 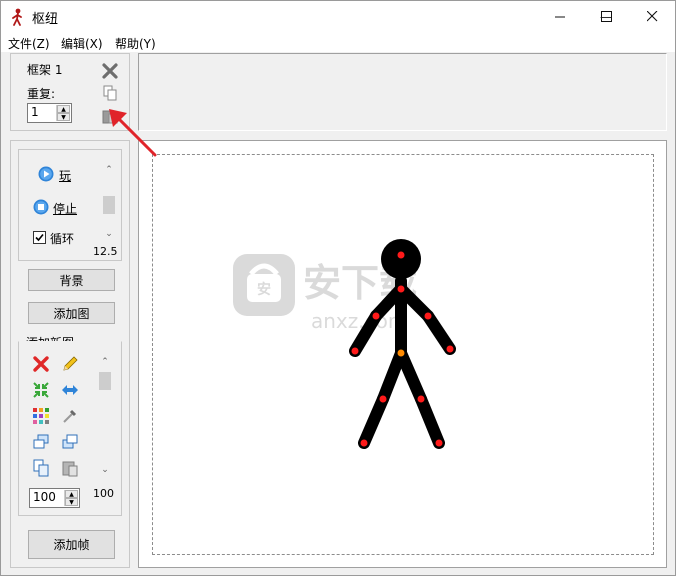 What do you see at coordinates (70, 416) in the screenshot?
I see `eyedropper-icon` at bounding box center [70, 416].